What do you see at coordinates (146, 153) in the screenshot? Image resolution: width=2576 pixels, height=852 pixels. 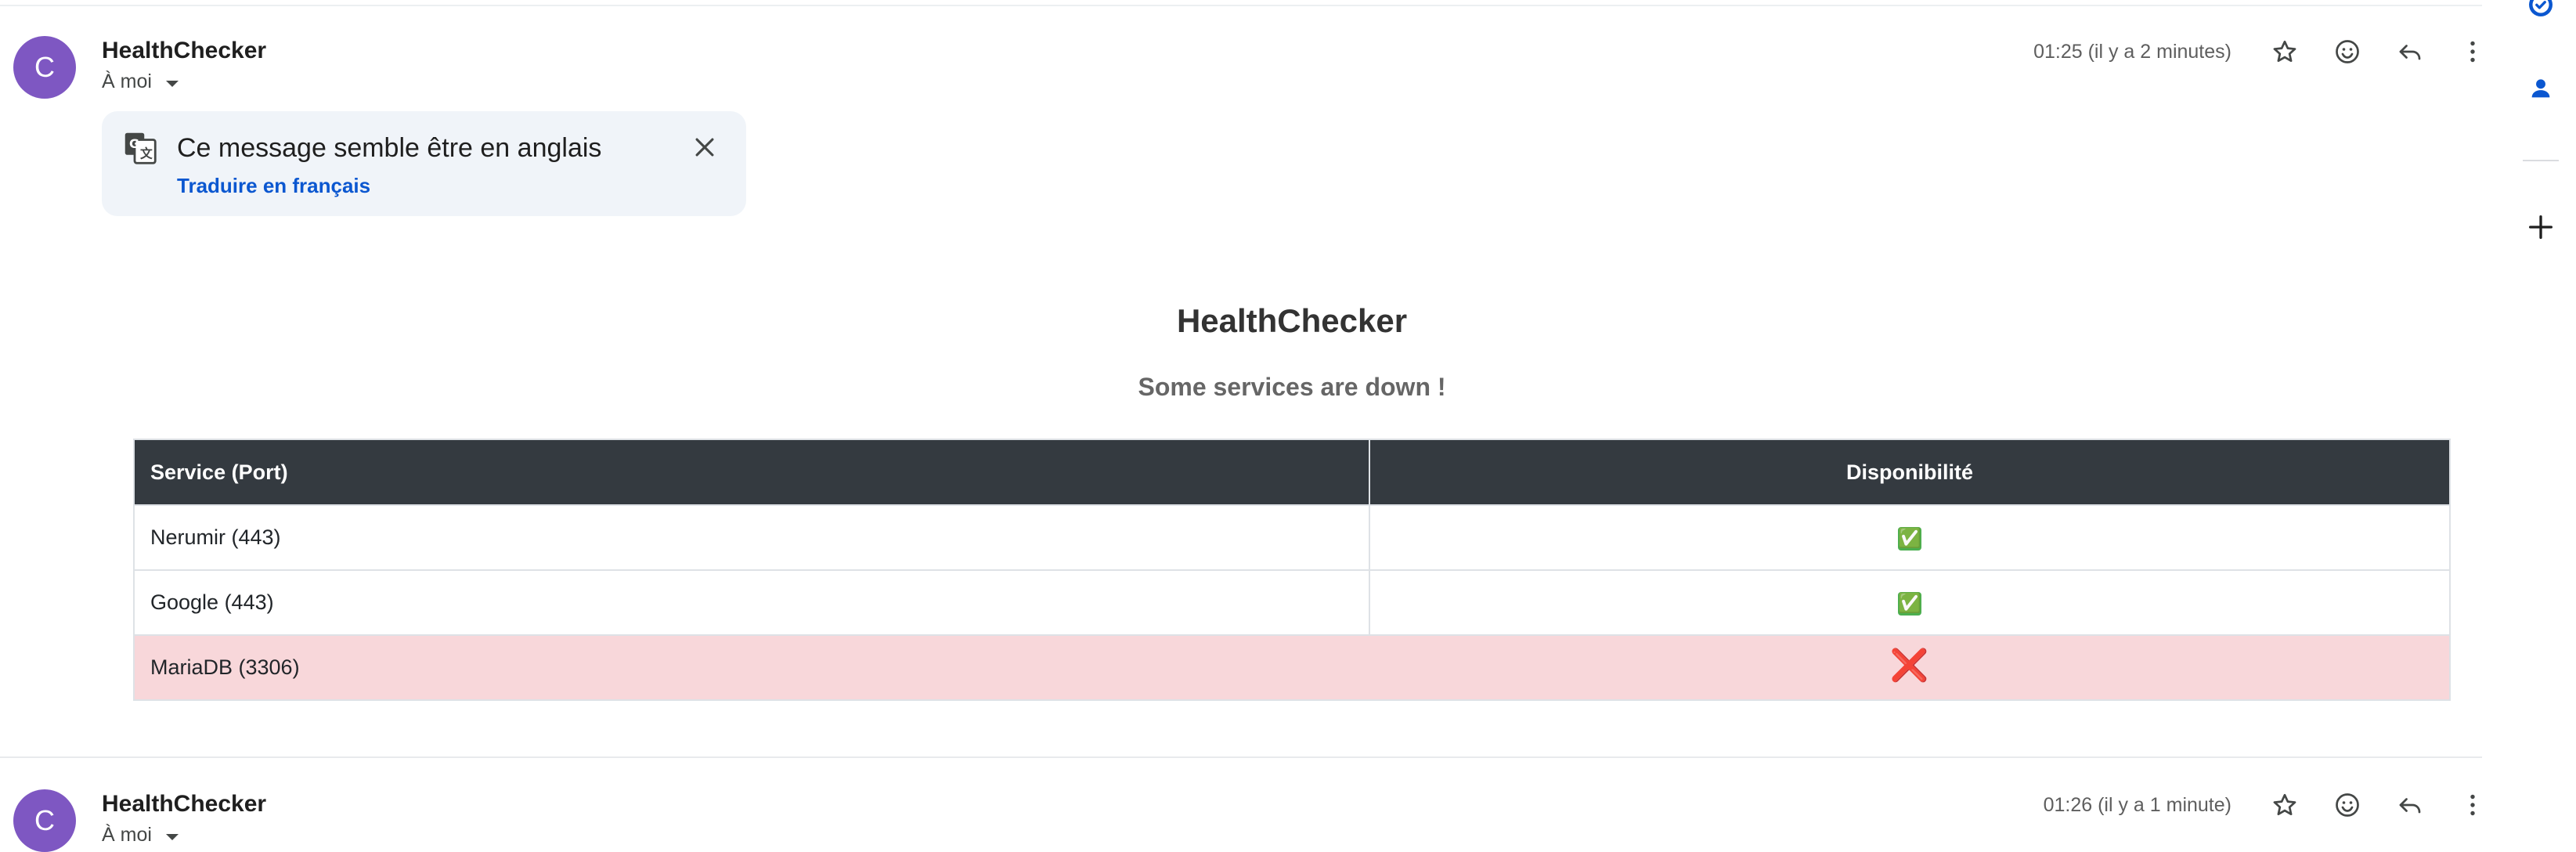 I see `svg-text: 文` at bounding box center [146, 153].